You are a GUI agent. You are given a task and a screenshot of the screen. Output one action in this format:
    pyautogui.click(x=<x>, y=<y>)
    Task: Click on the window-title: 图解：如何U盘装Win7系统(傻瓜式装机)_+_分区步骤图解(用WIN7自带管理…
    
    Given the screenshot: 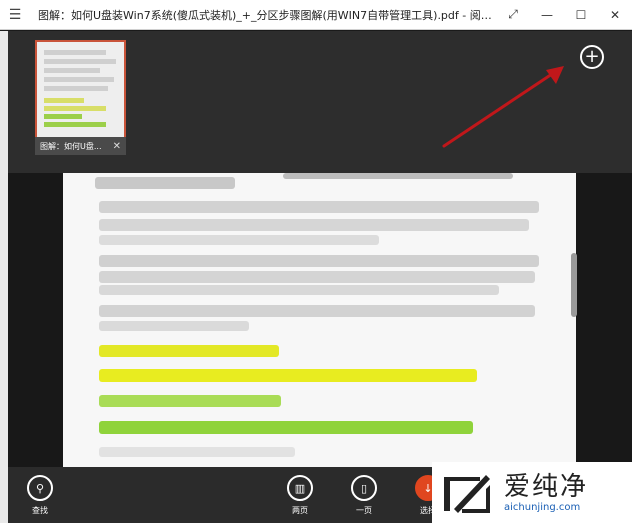 What is the action you would take?
    pyautogui.click(x=267, y=15)
    